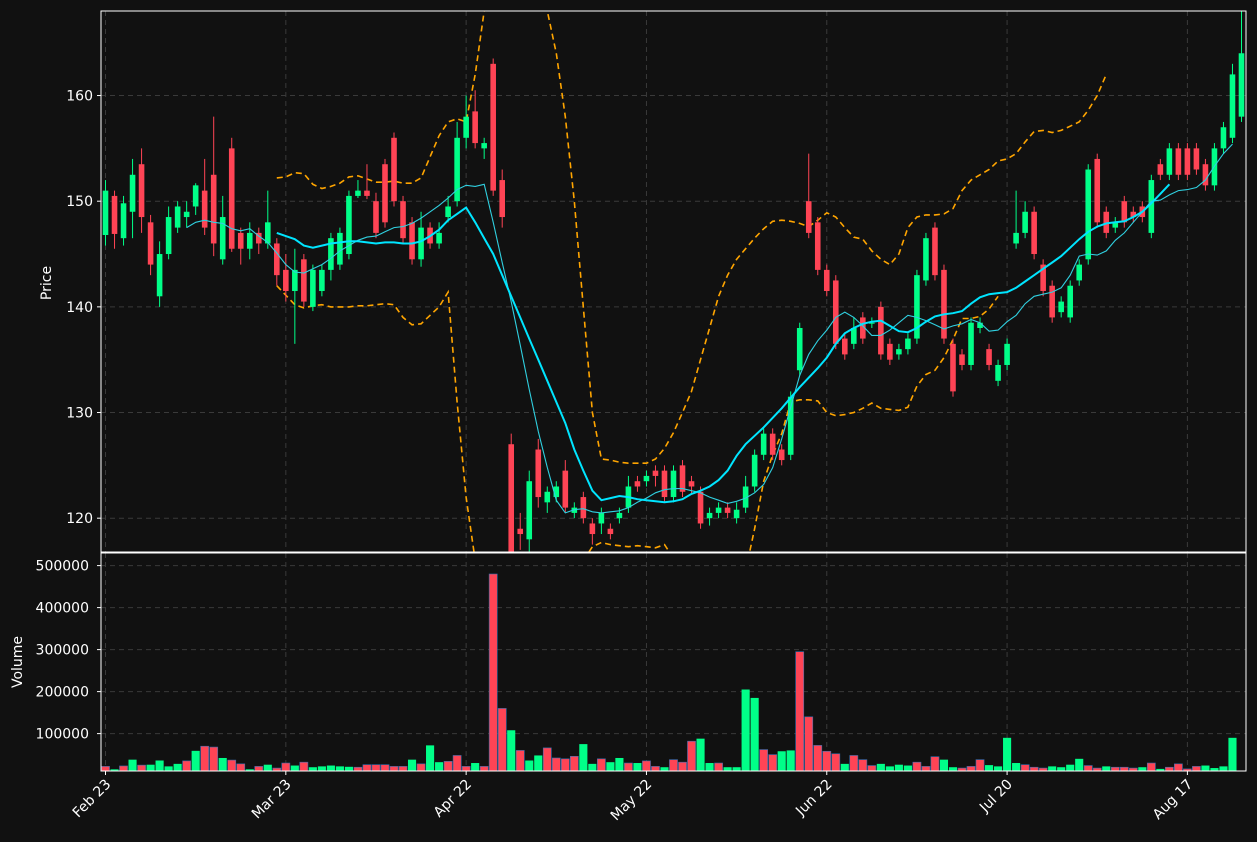  Describe the element at coordinates (79, 519) in the screenshot. I see `price-tick-label: 120` at that location.